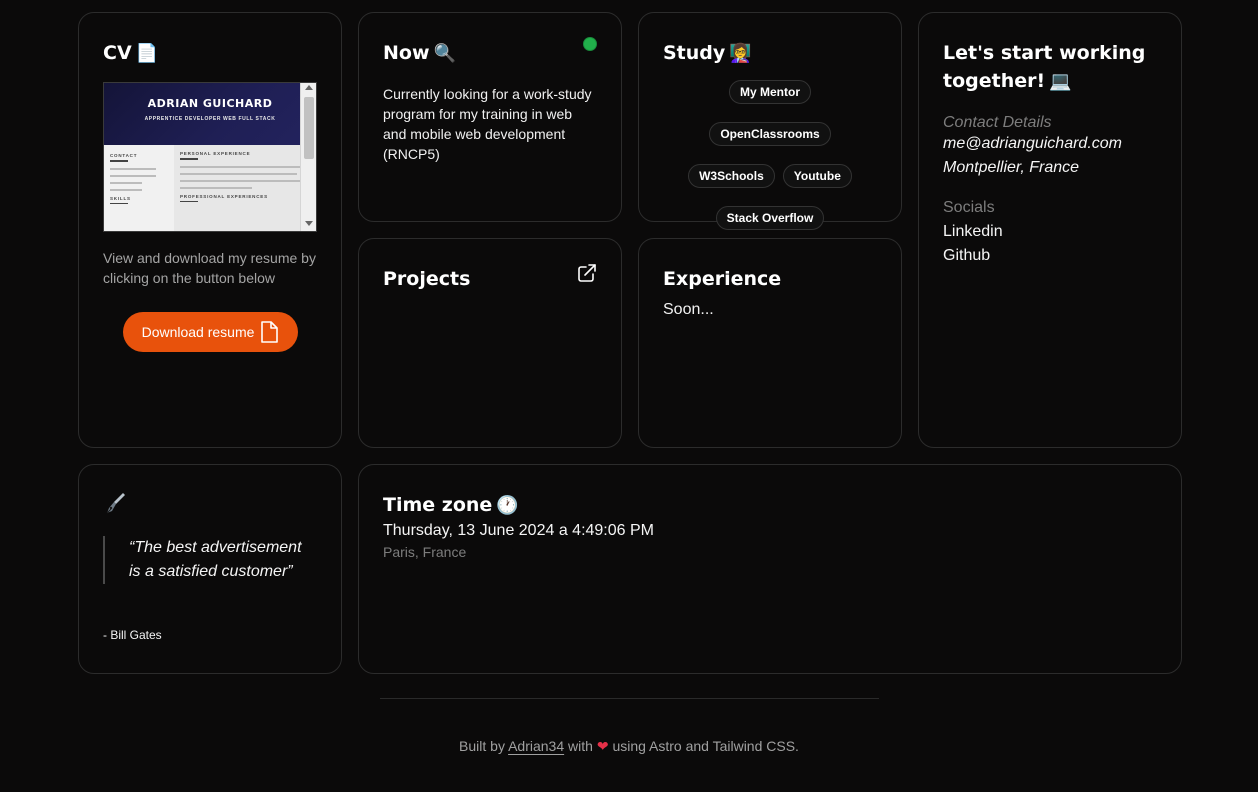  What do you see at coordinates (132, 635) in the screenshot?
I see `quote-author: - Bill Gates` at bounding box center [132, 635].